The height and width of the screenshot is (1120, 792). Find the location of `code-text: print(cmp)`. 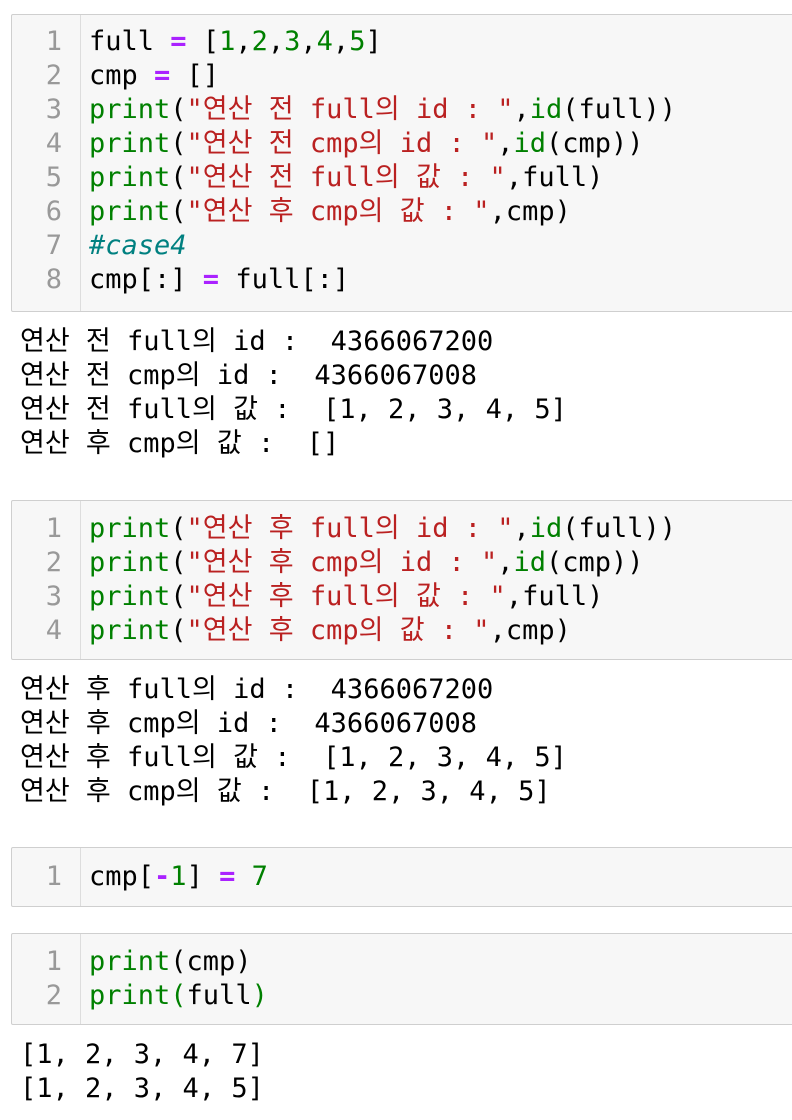

code-text: print(cmp) is located at coordinates (170, 962).